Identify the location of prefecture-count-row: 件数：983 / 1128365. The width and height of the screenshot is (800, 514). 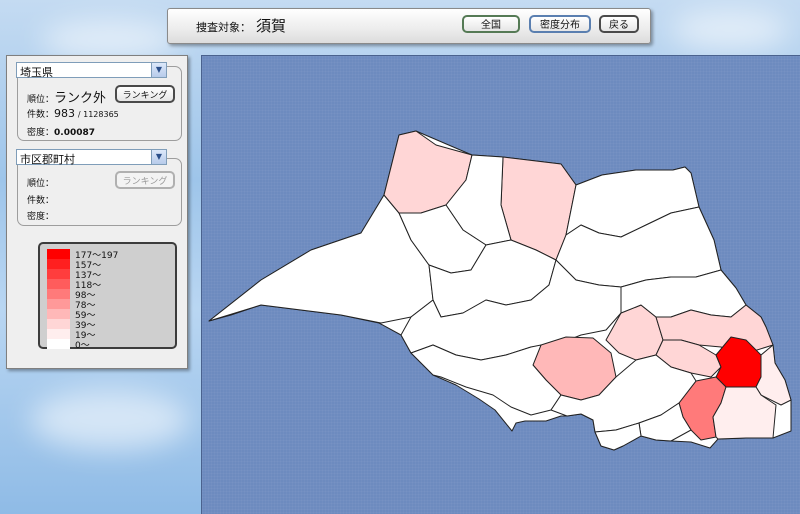
(73, 113).